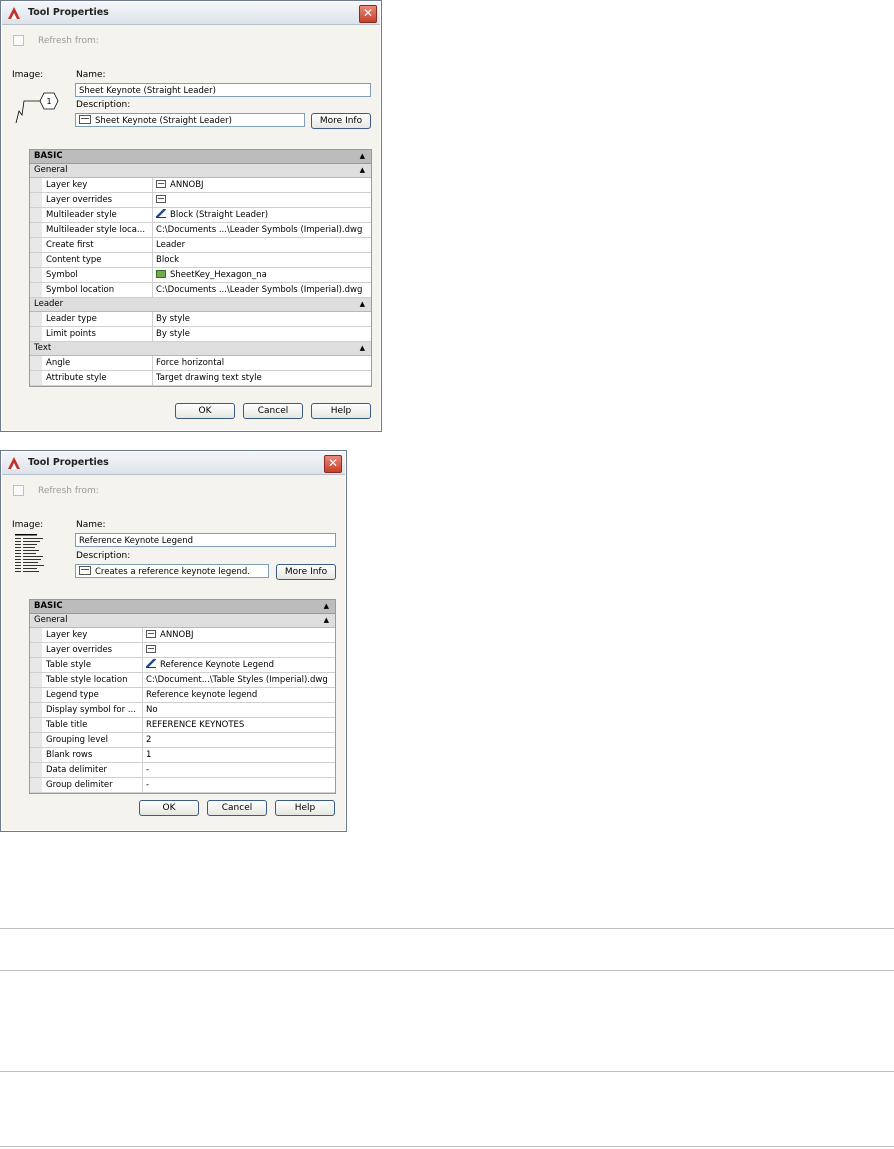 Image resolution: width=894 pixels, height=1149 pixels. Describe the element at coordinates (239, 710) in the screenshot. I see `property-value: No` at that location.